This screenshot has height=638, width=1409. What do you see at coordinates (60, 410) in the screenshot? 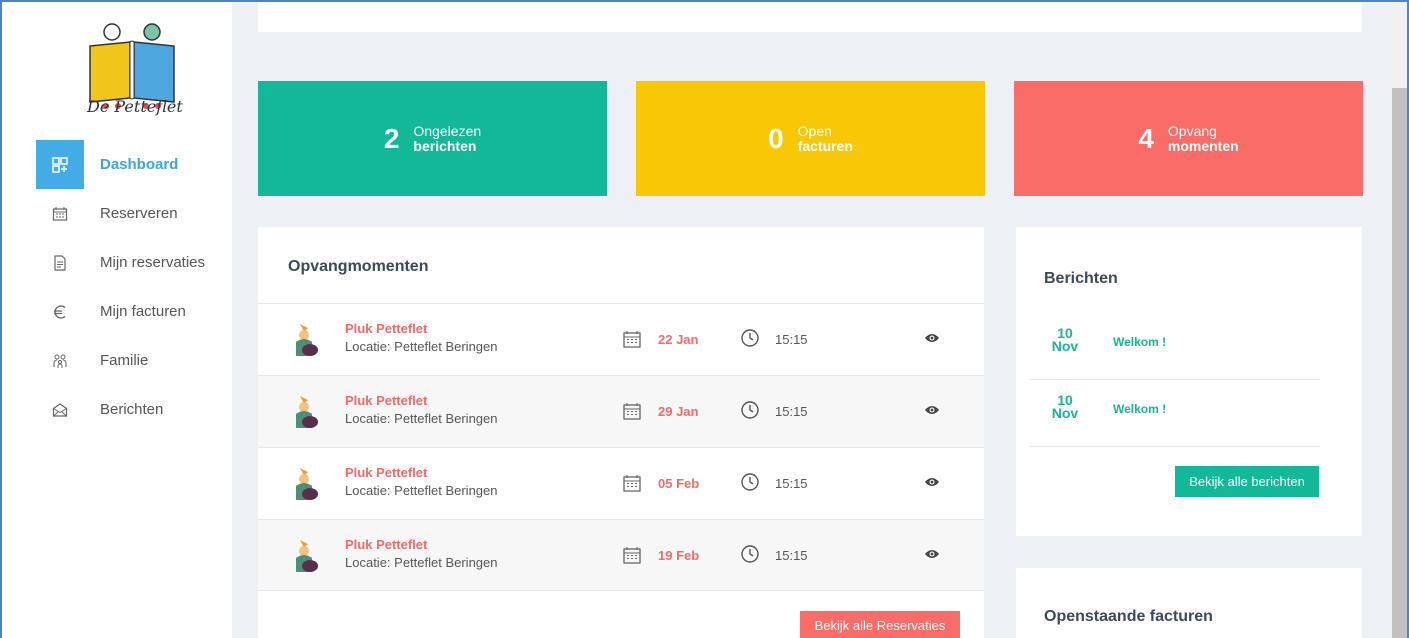
I see `envelope-icon` at bounding box center [60, 410].